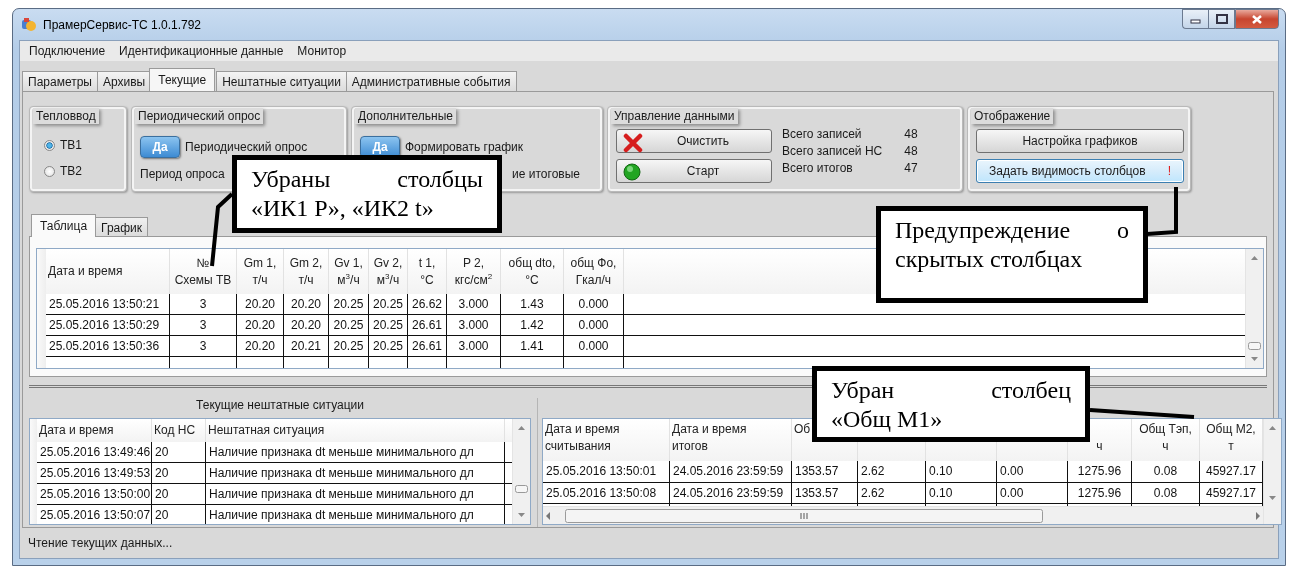 The width and height of the screenshot is (1299, 569). What do you see at coordinates (582, 438) in the screenshot?
I see `column-header: Дата и время считывания` at bounding box center [582, 438].